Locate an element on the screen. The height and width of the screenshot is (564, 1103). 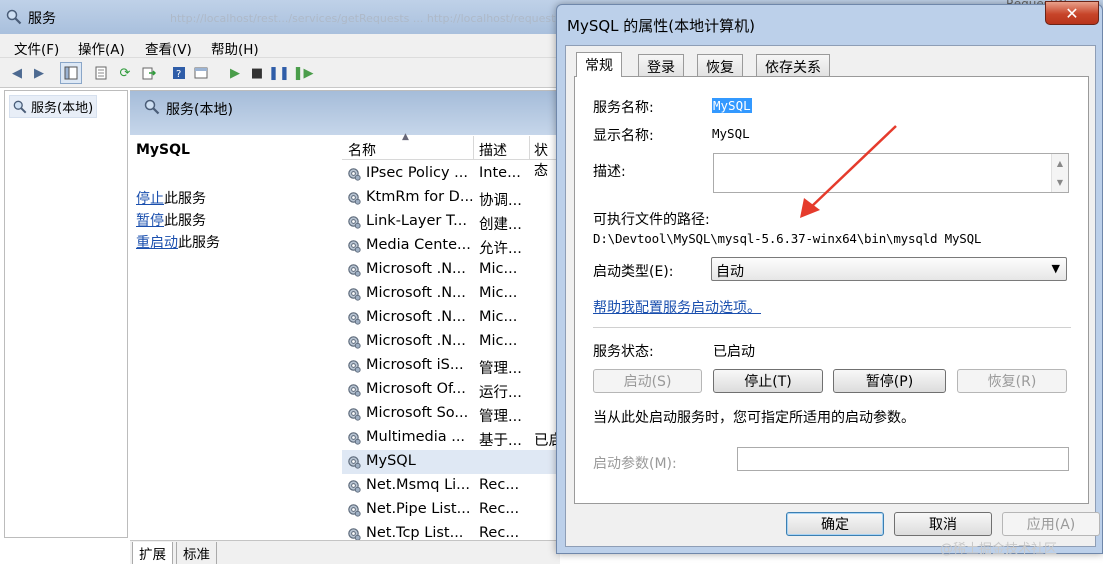
tab-general: 常规 is located at coordinates (599, 64).